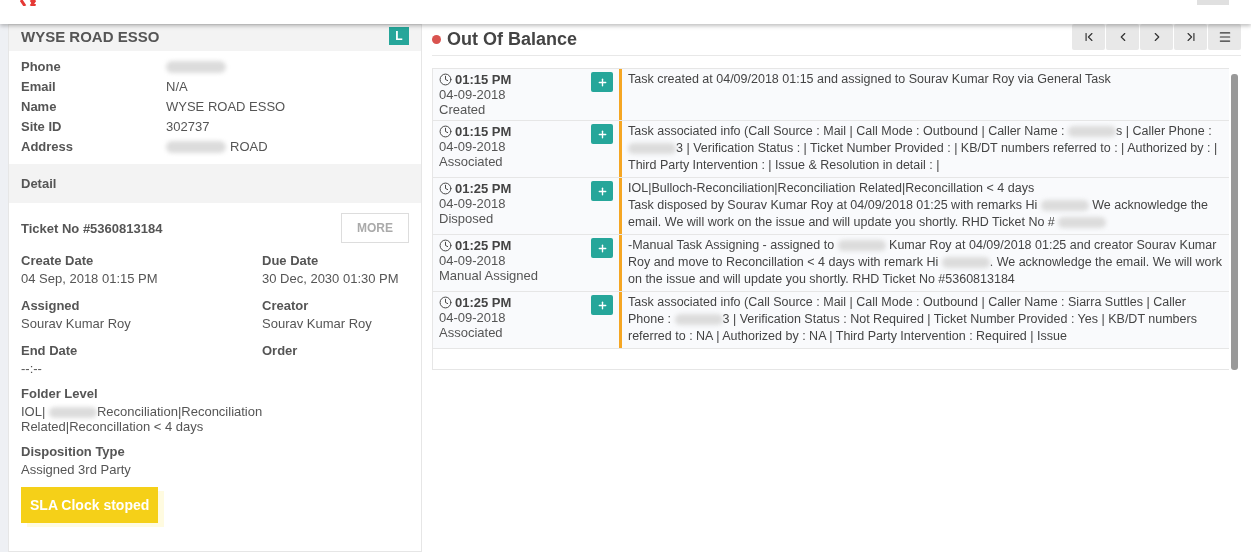  I want to click on level-badge: L, so click(399, 36).